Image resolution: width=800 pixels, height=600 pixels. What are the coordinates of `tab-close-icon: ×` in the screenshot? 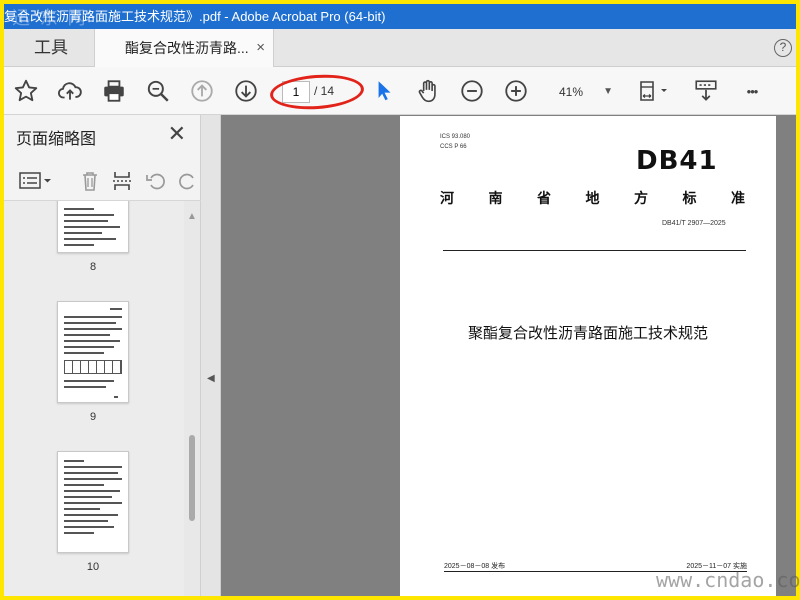 It's located at (260, 48).